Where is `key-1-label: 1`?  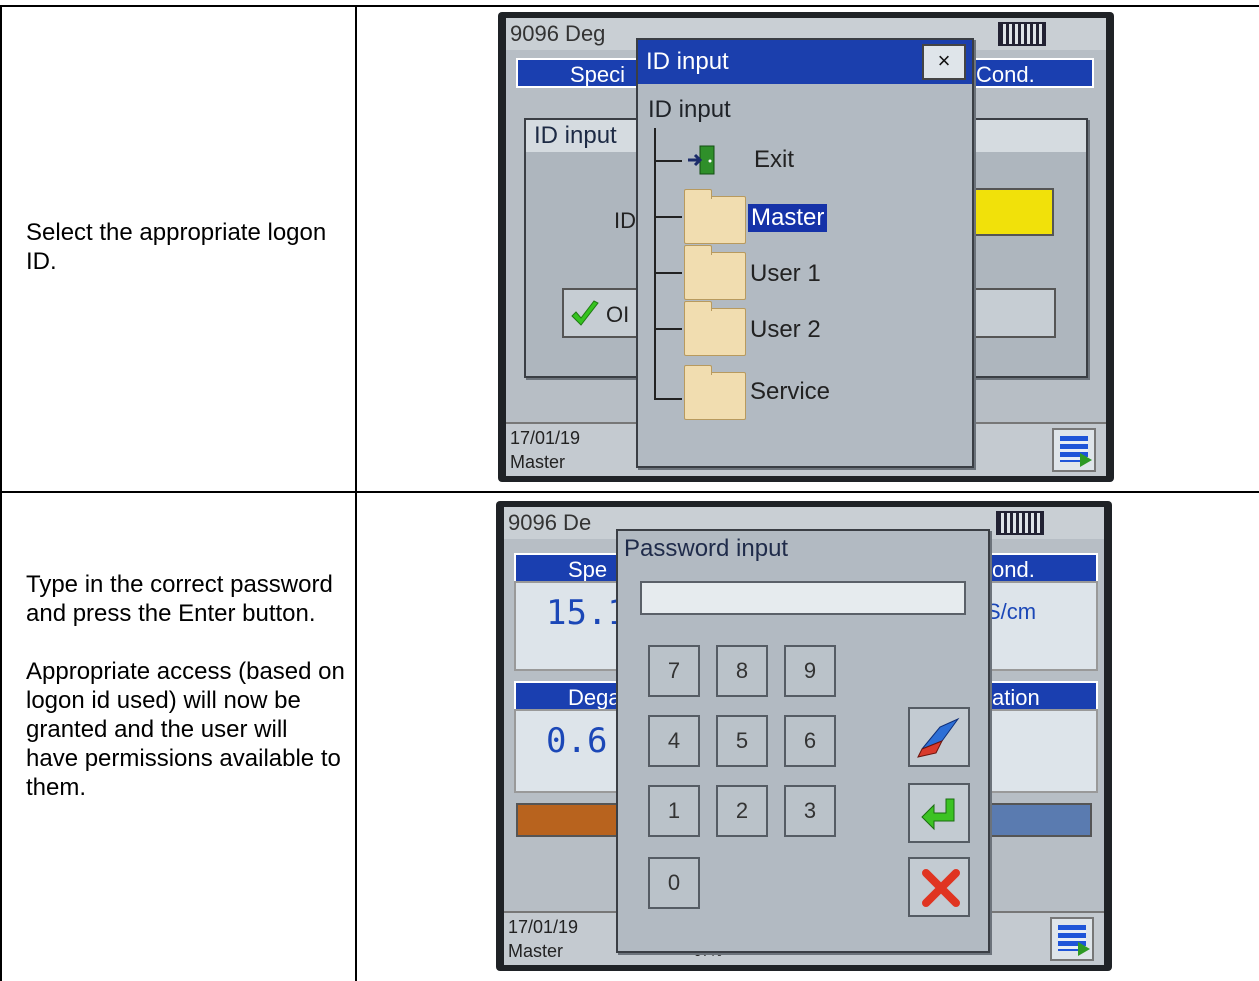
key-1-label: 1 is located at coordinates (674, 810).